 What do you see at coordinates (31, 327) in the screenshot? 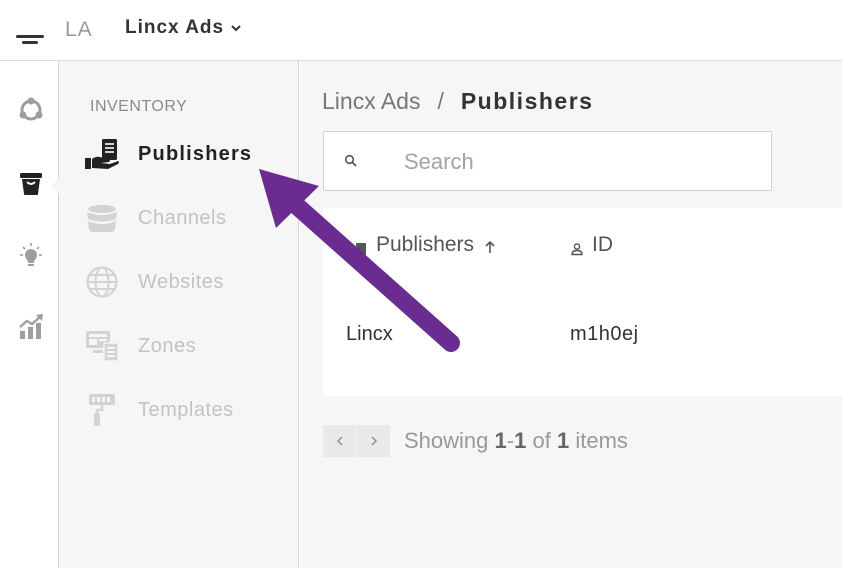
I see `analytics-icon` at bounding box center [31, 327].